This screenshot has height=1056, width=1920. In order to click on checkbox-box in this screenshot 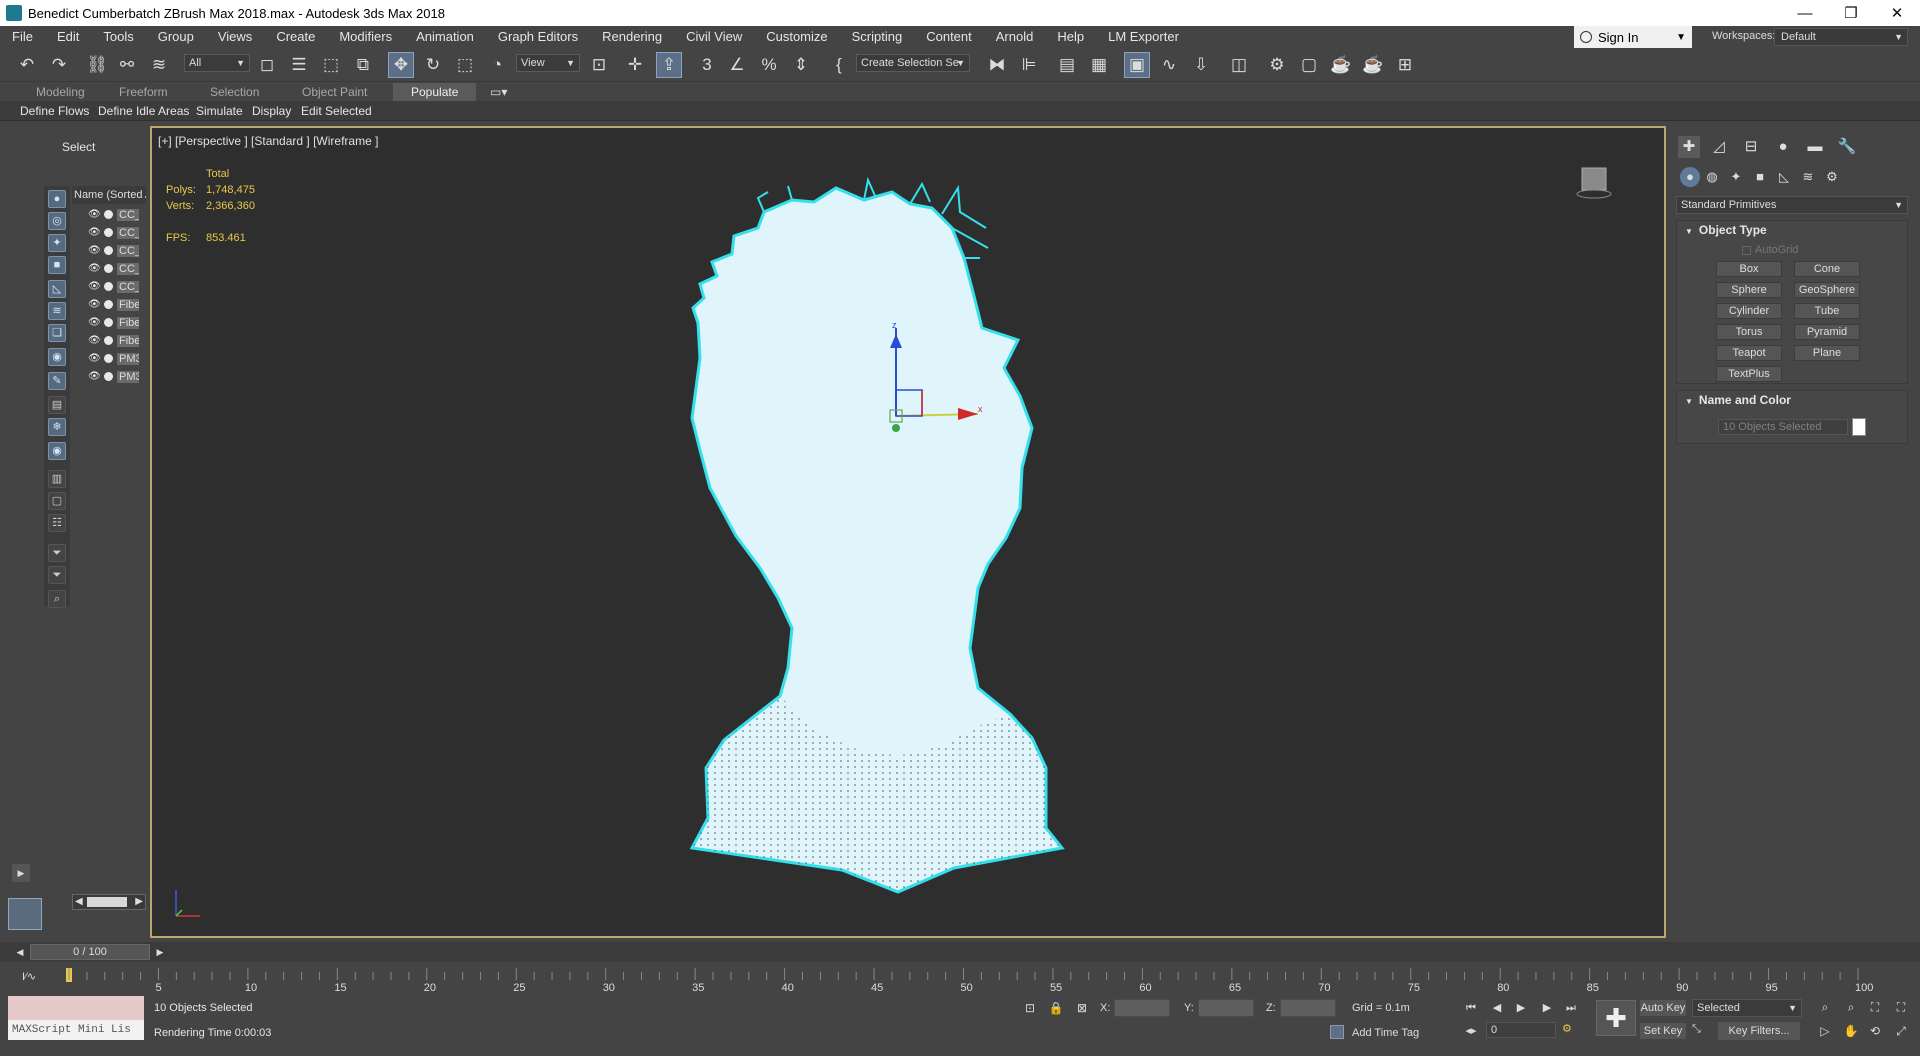, I will do `click(1746, 250)`.